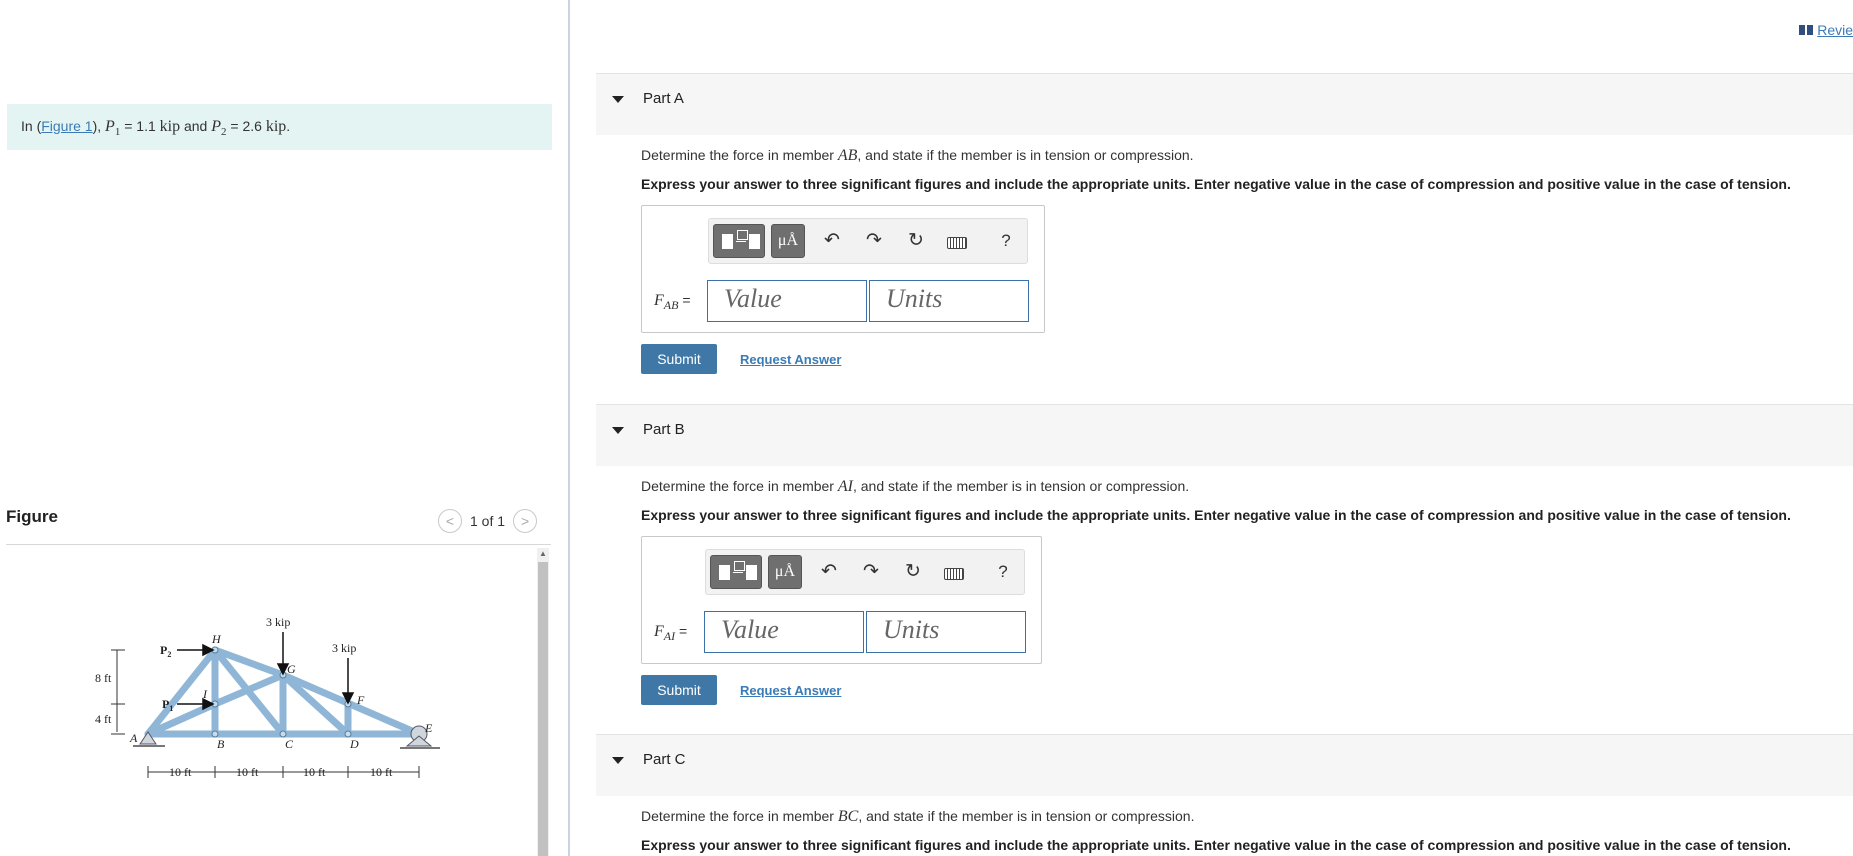 This screenshot has height=856, width=1853. Describe the element at coordinates (569, 428) in the screenshot. I see `pane-divider` at that location.